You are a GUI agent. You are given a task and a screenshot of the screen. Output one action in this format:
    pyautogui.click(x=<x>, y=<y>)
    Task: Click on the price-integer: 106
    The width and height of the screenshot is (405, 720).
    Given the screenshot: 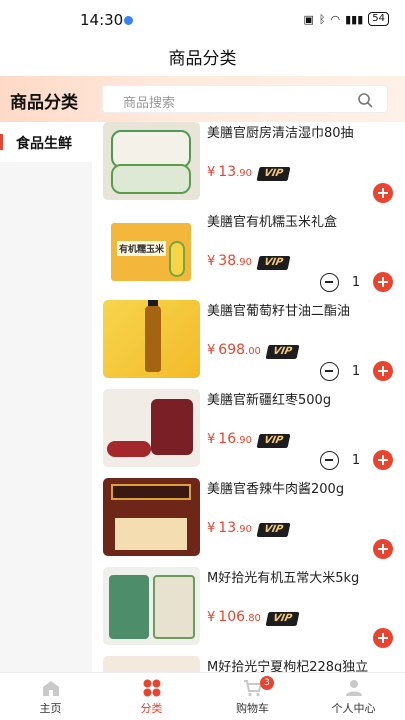 What is the action you would take?
    pyautogui.click(x=232, y=617)
    